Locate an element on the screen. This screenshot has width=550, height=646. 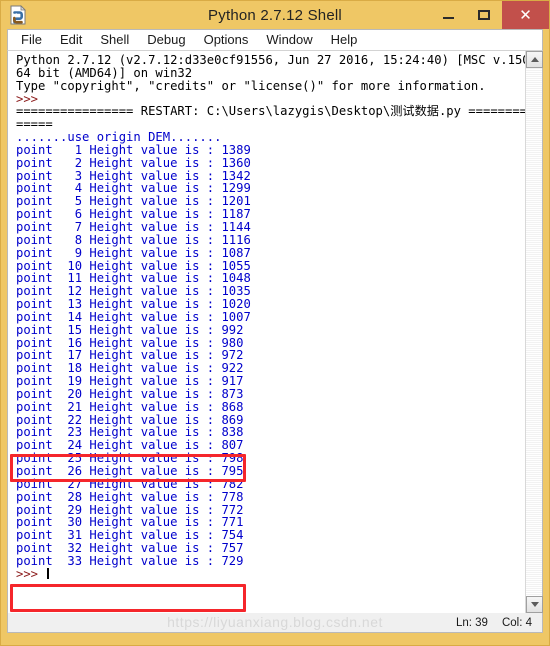
minimize-button is located at coordinates (448, 15).